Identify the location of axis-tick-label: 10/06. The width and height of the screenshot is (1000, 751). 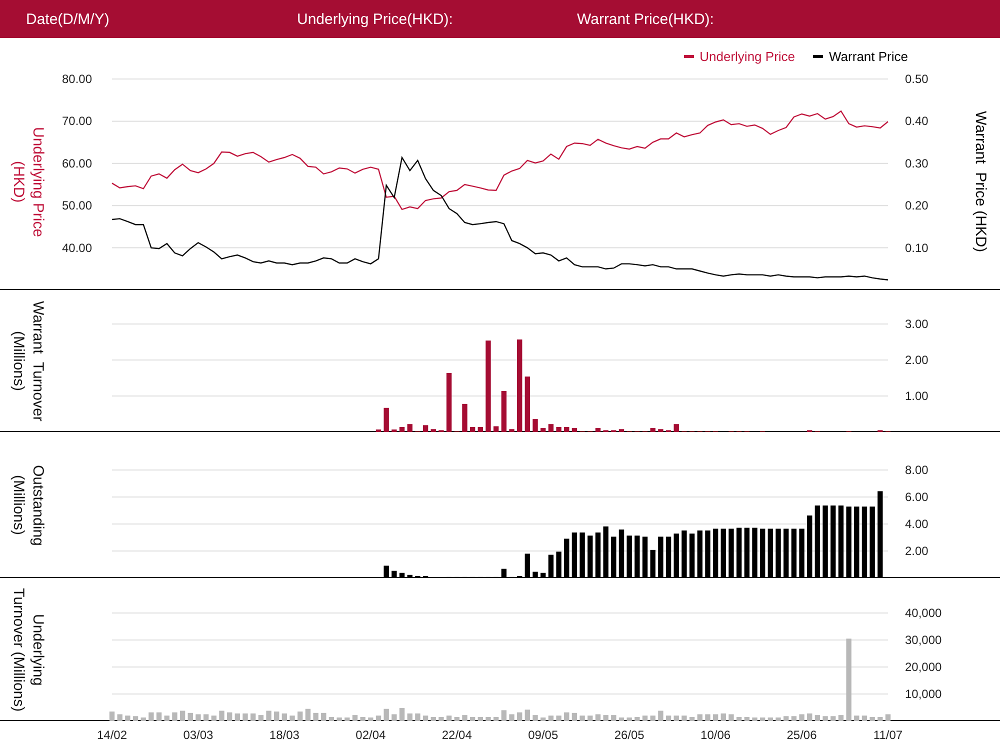
(715, 735).